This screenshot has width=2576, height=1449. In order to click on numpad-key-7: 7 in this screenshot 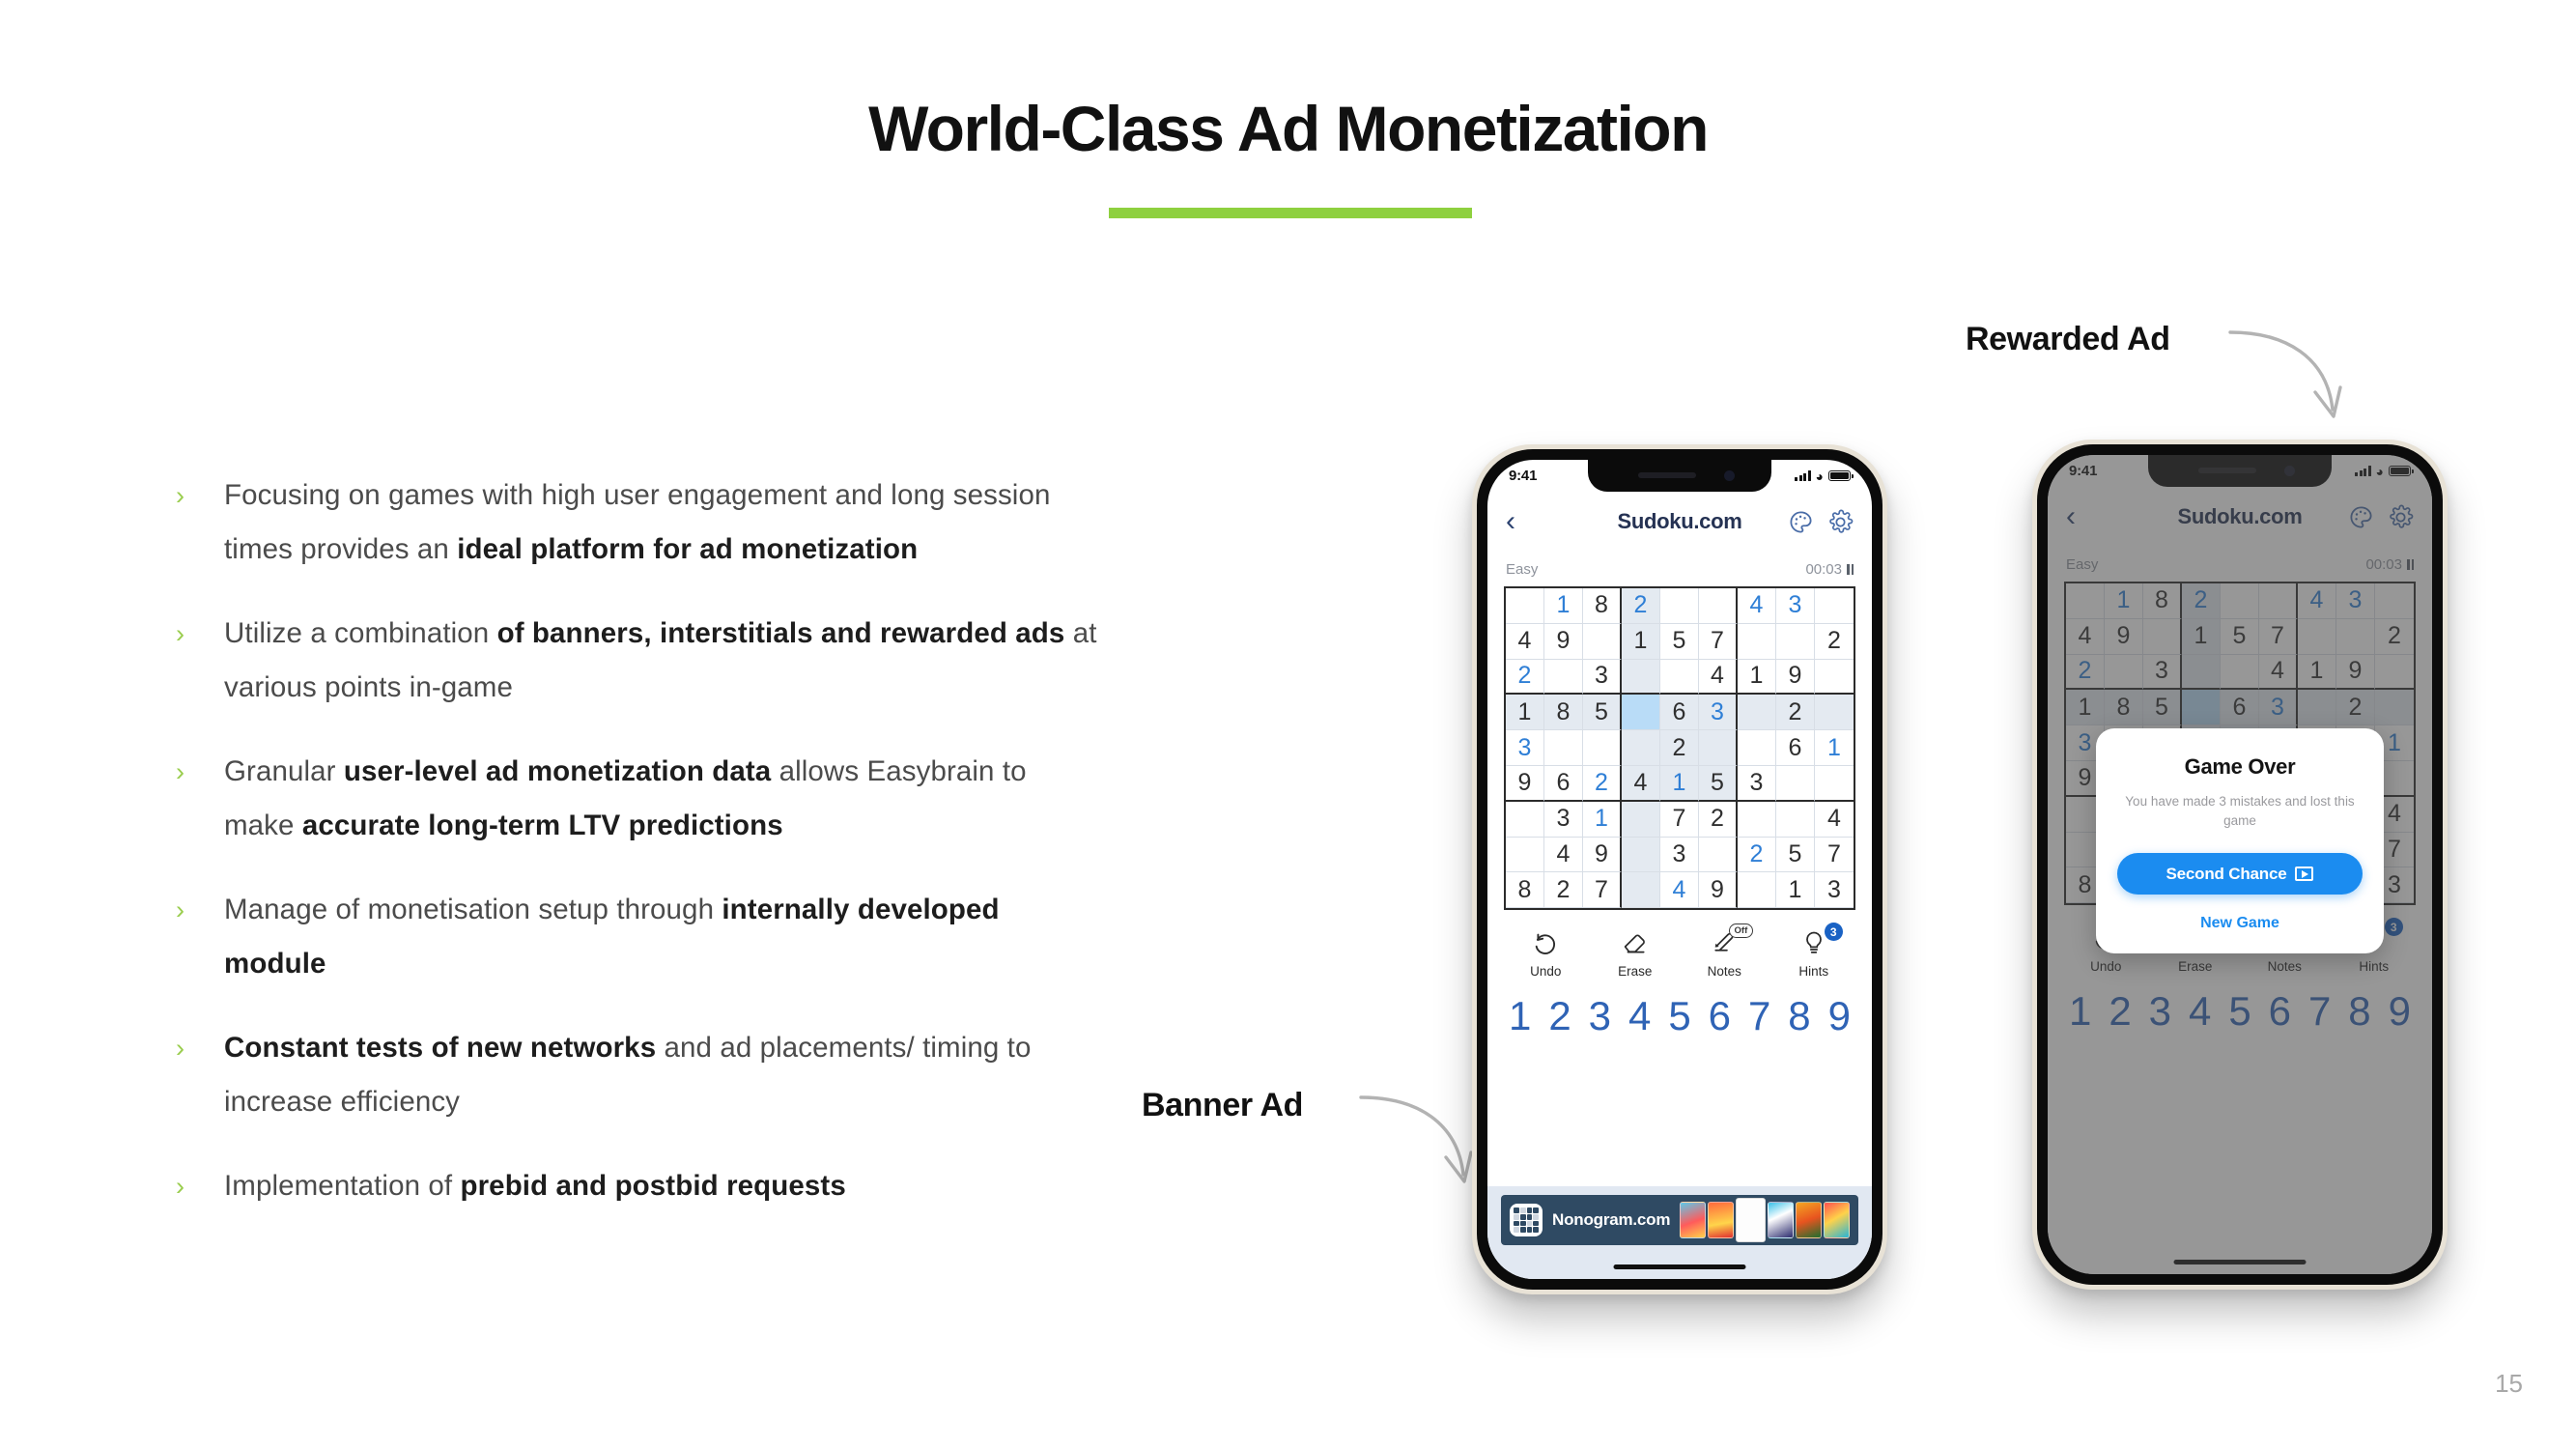, I will do `click(1759, 1016)`.